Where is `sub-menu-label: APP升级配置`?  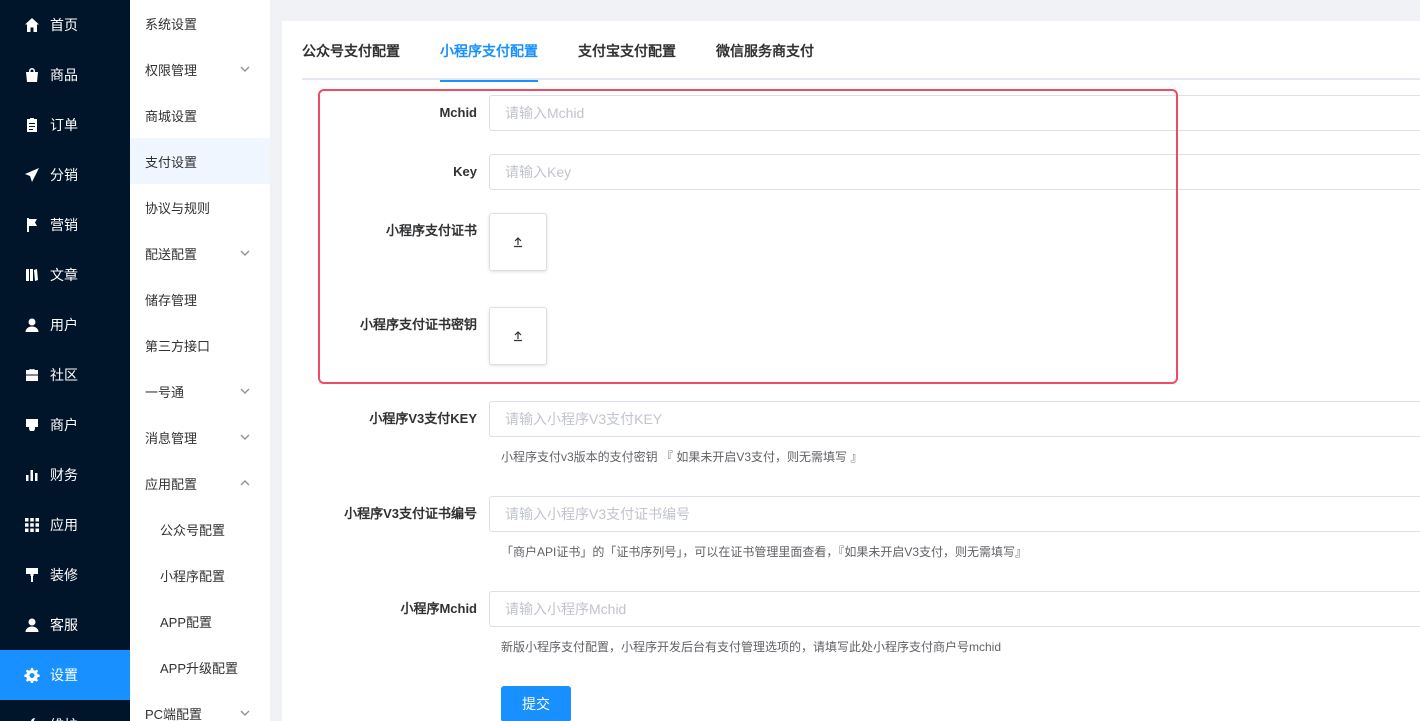
sub-menu-label: APP升级配置 is located at coordinates (199, 668).